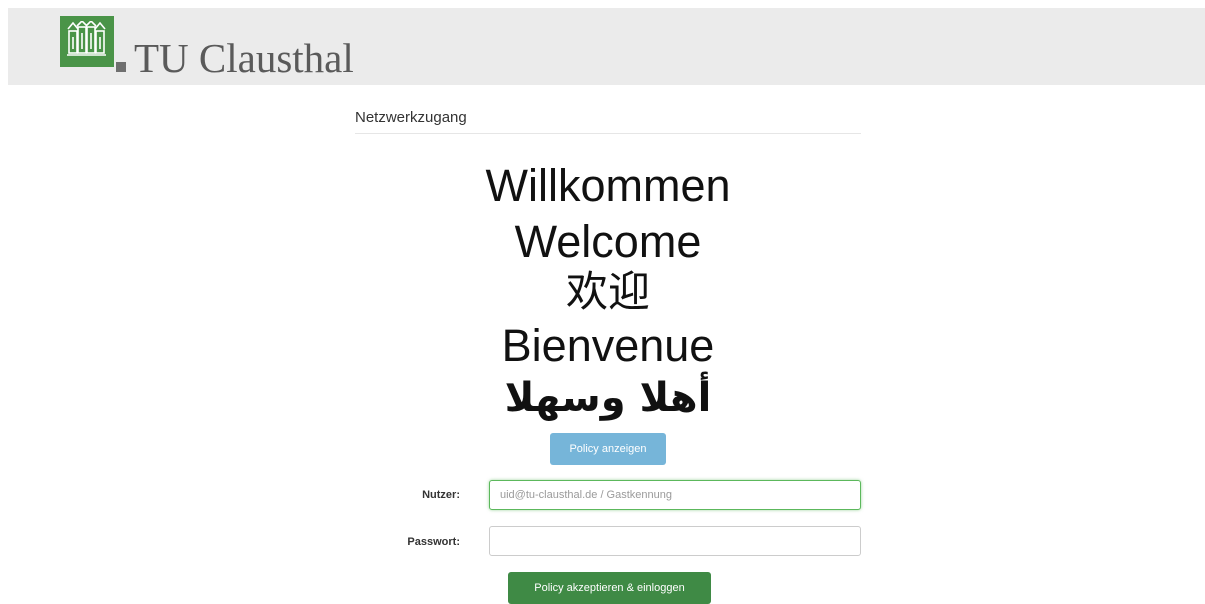 The width and height of the screenshot is (1205, 604). What do you see at coordinates (608, 133) in the screenshot?
I see `section-divider` at bounding box center [608, 133].